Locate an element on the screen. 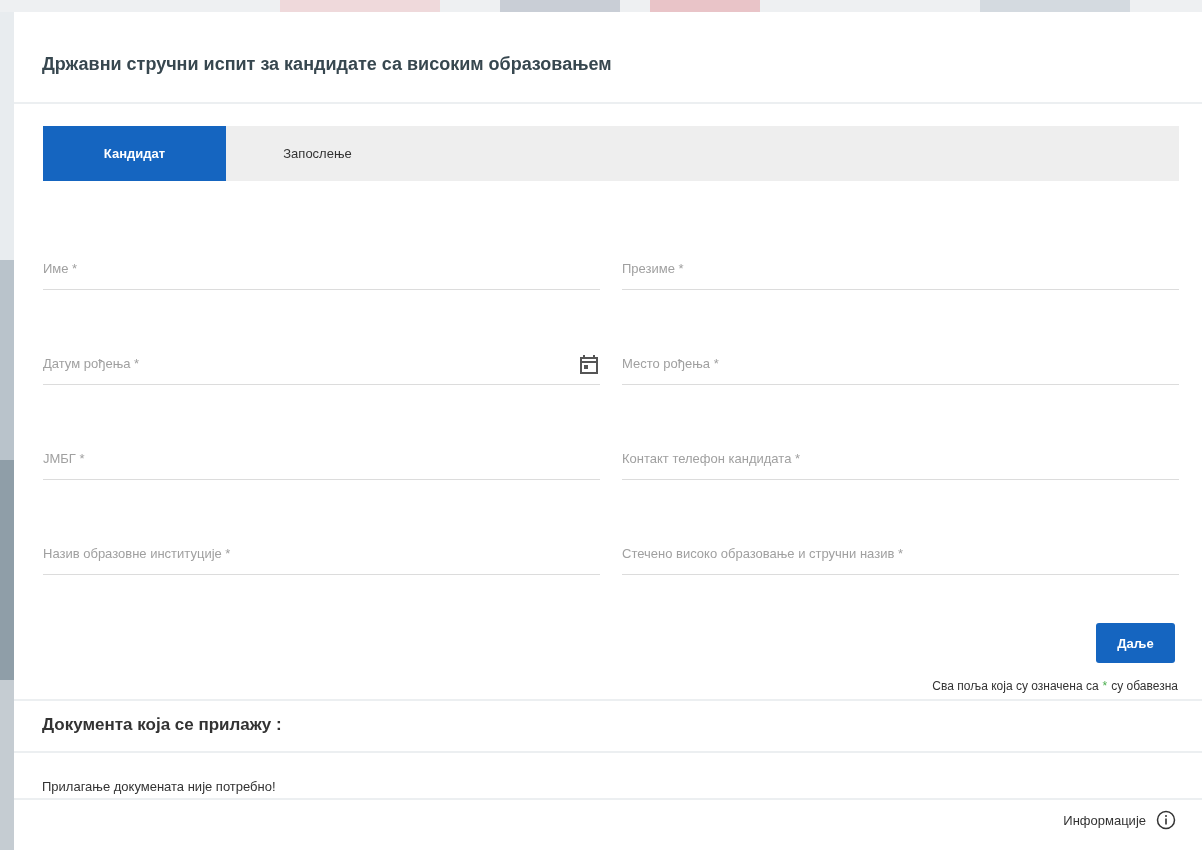 The width and height of the screenshot is (1202, 850). required-note: Сва поља која су означена са is located at coordinates (1015, 686).